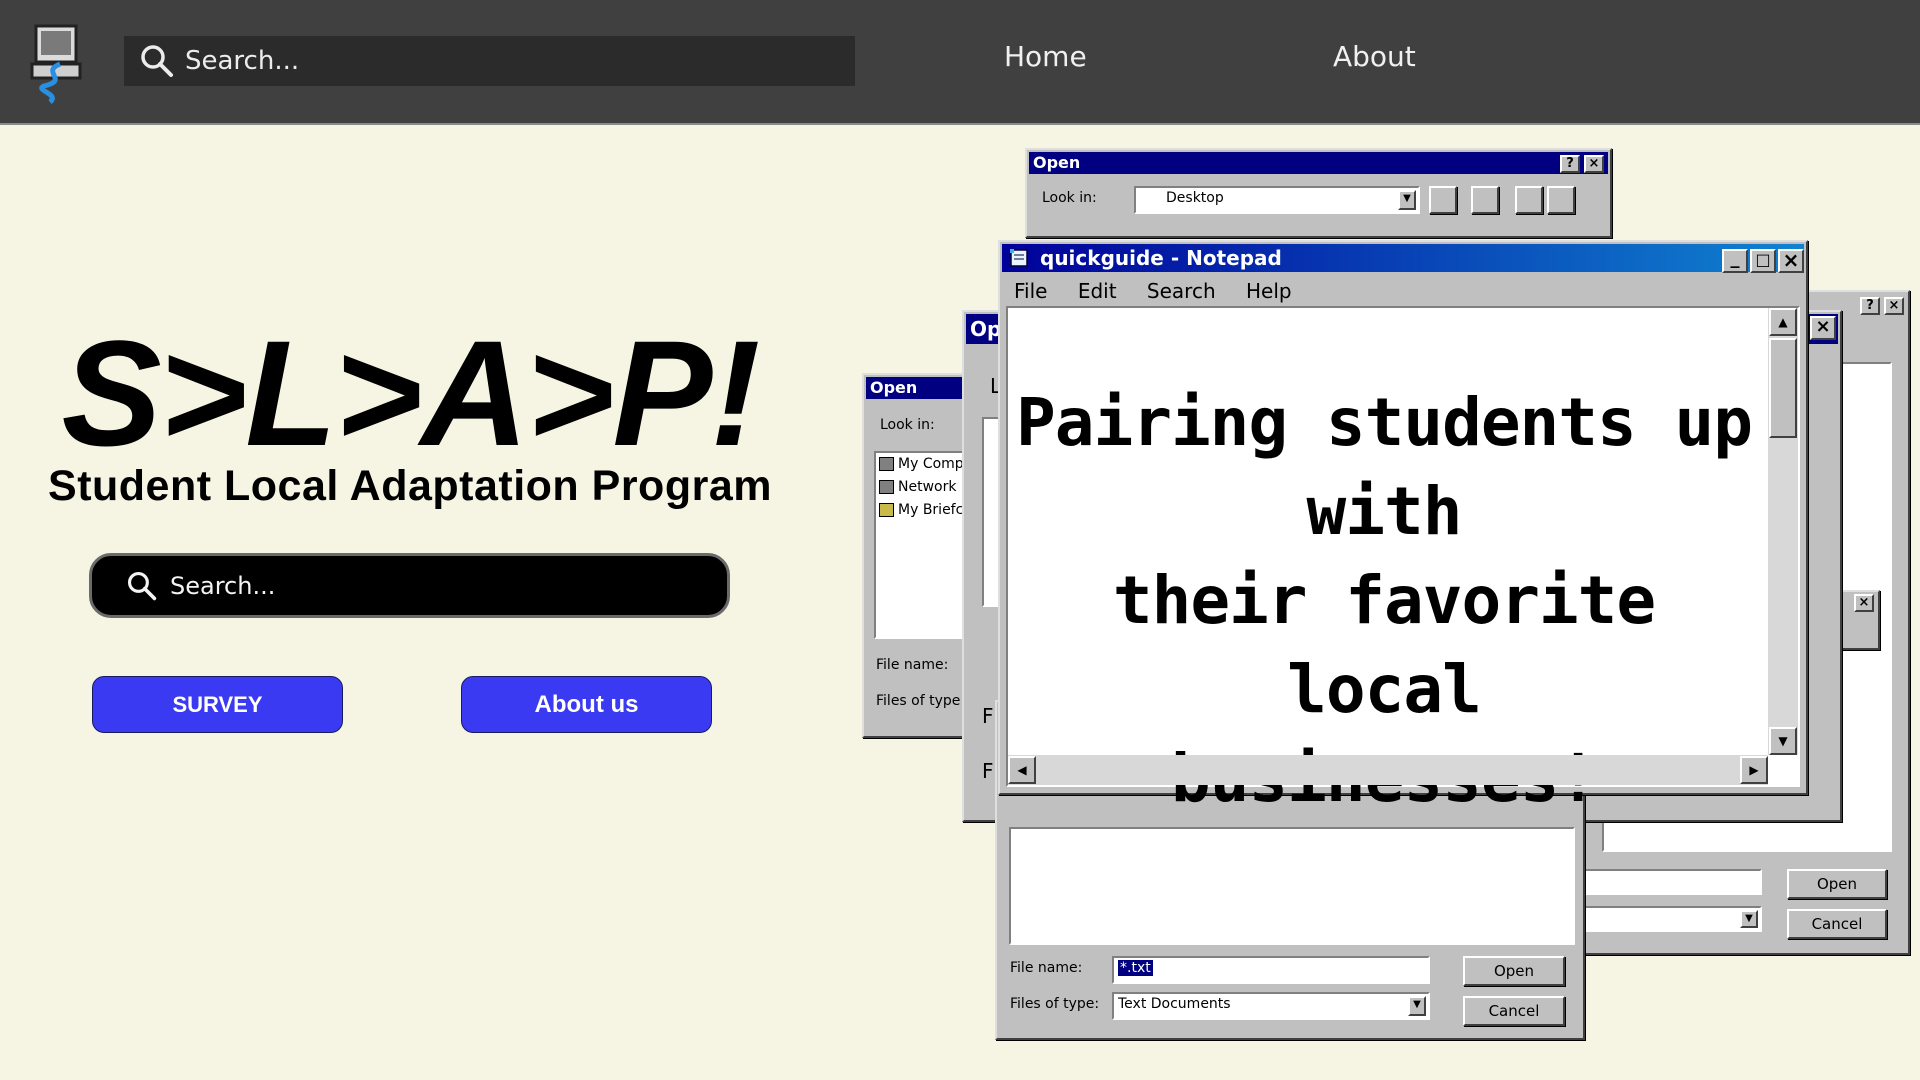  I want to click on menu-help: Help, so click(1269, 291).